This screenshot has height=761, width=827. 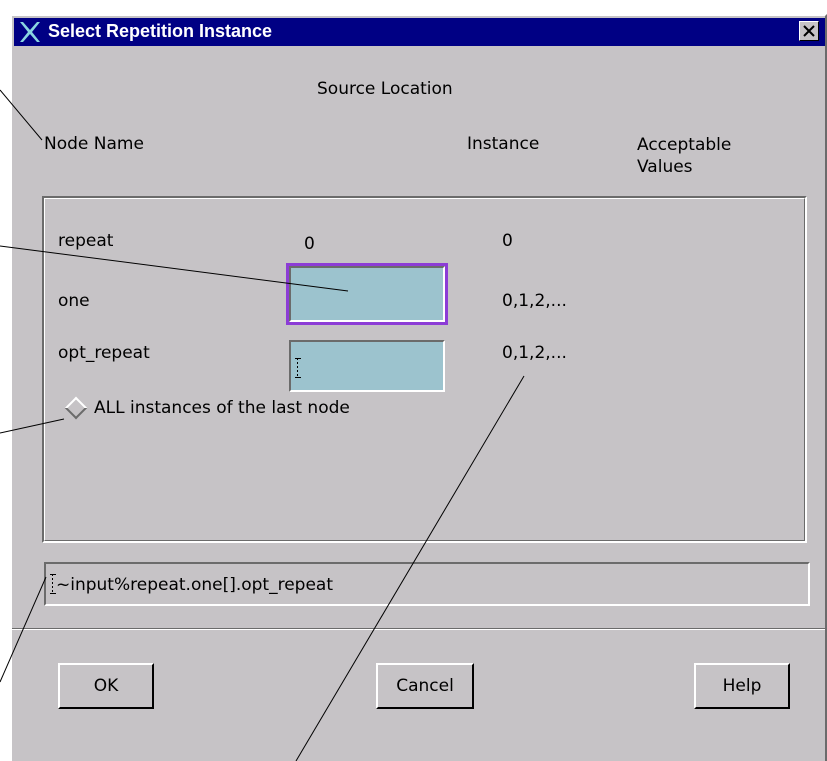 I want to click on acceptable-values-header: Acceptable Values, so click(x=684, y=156).